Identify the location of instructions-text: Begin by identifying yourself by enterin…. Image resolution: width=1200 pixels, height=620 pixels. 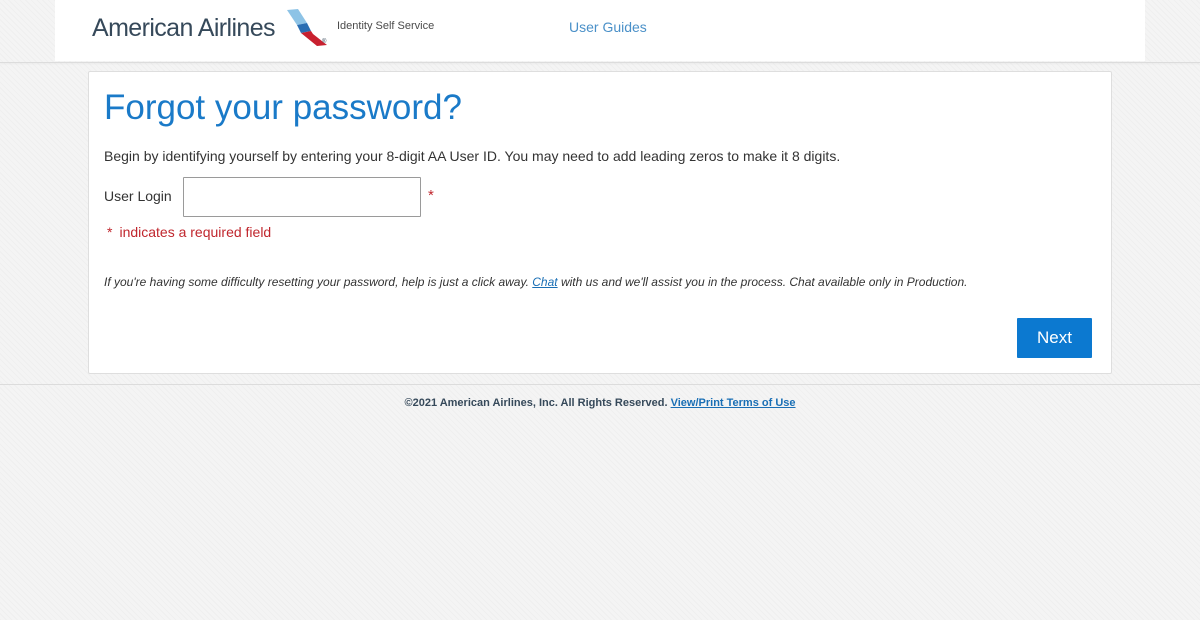
(472, 156).